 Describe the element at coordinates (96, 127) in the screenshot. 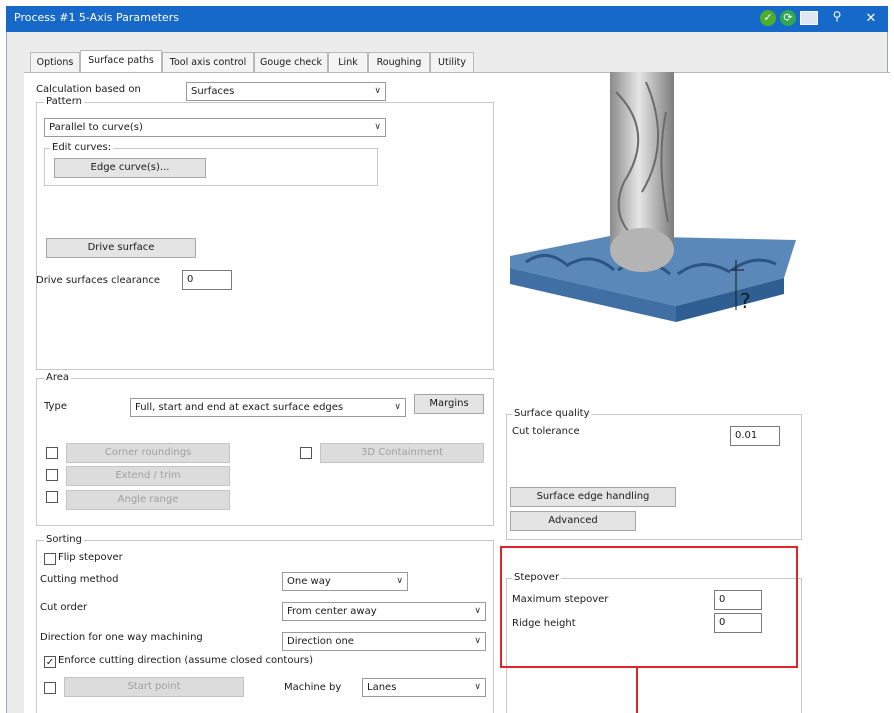

I see `pattern-value: Parallel to curve(s)` at that location.